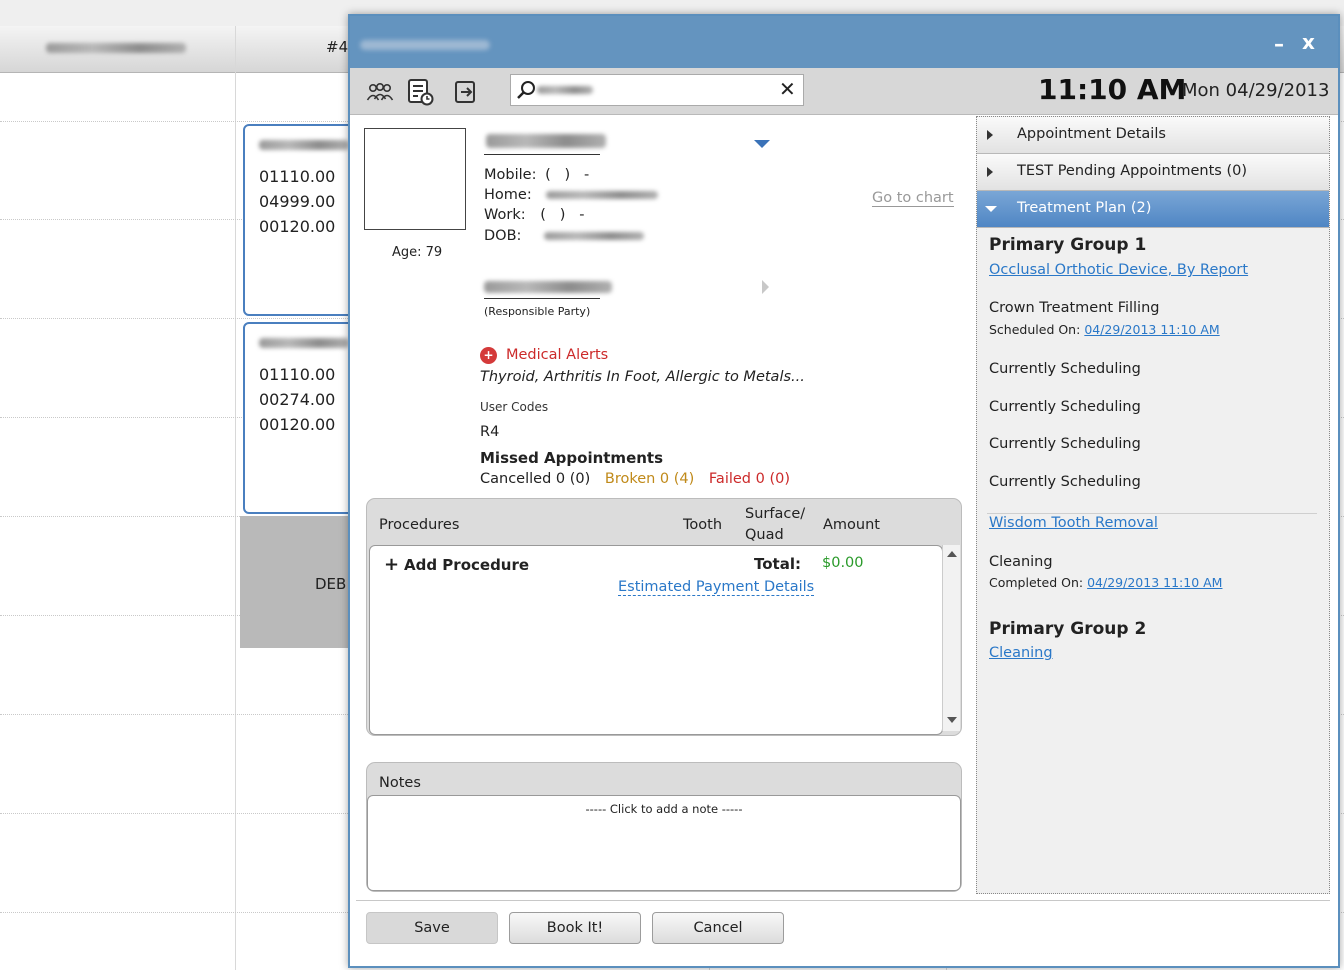 The height and width of the screenshot is (970, 1344). Describe the element at coordinates (664, 843) in the screenshot. I see `notes-area: ----- Click to add a note -----` at that location.